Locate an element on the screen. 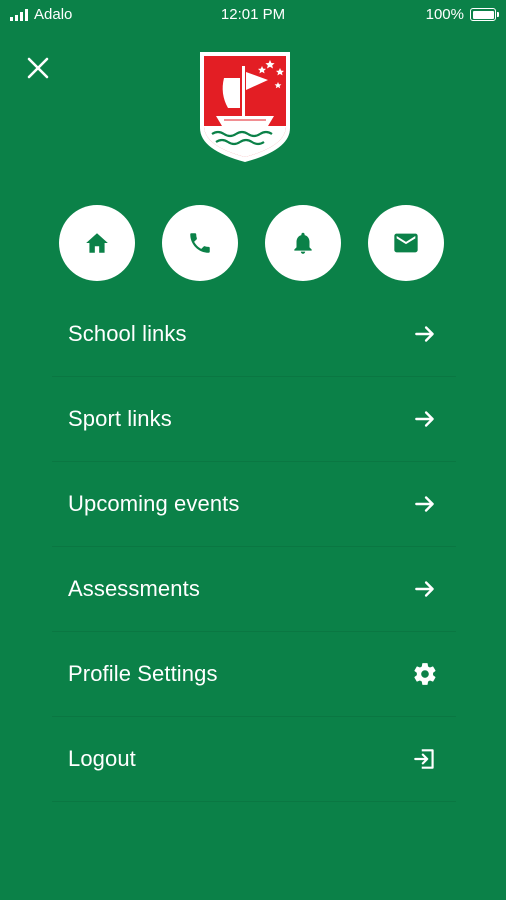 This screenshot has width=506, height=900. home-button is located at coordinates (97, 243).